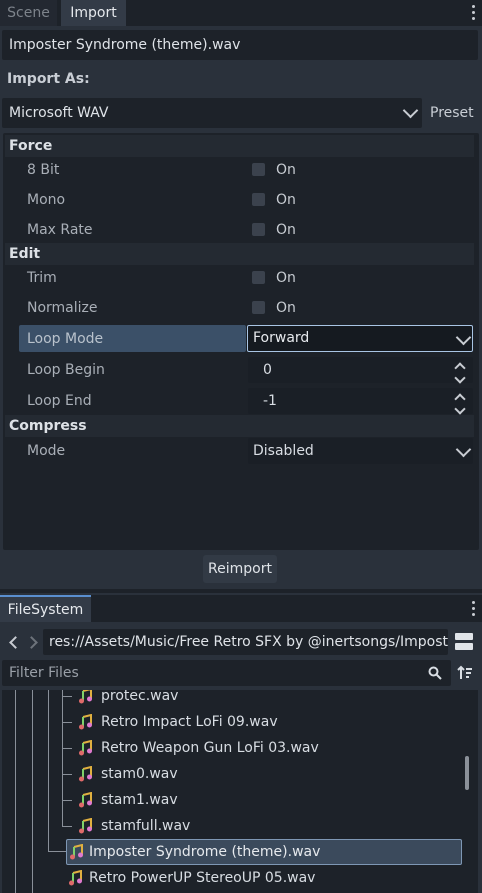 The width and height of the screenshot is (482, 893). What do you see at coordinates (465, 673) in the screenshot?
I see `sort-icon` at bounding box center [465, 673].